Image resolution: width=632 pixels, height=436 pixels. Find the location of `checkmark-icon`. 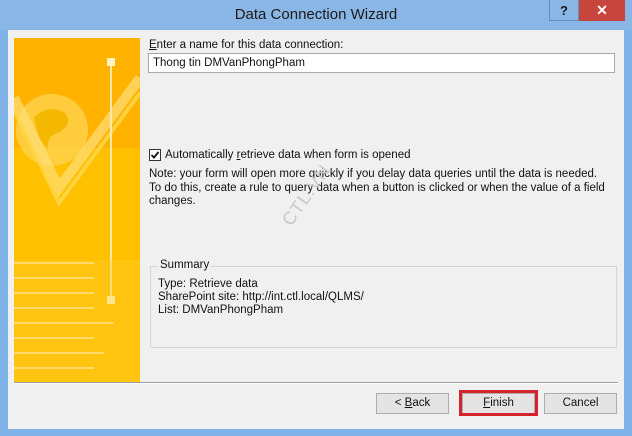

checkmark-icon is located at coordinates (155, 155).